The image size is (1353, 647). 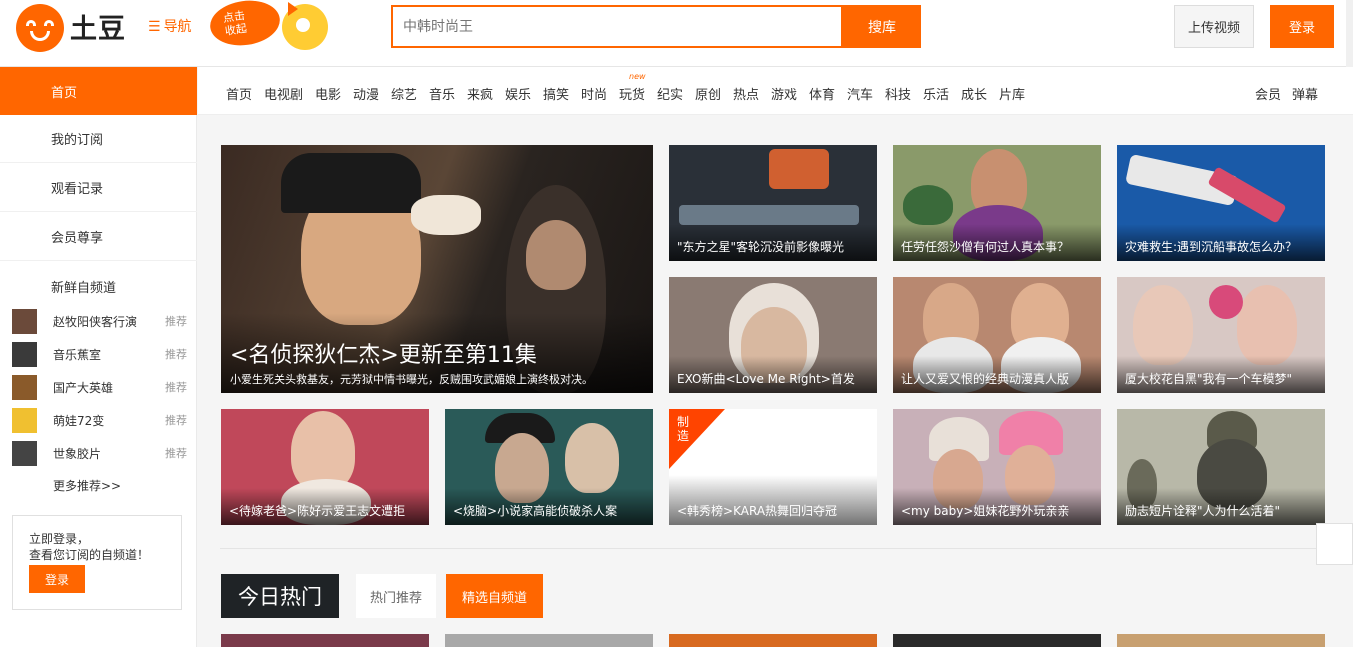 What do you see at coordinates (997, 467) in the screenshot?
I see `video-tile: <my baby>姐妹花野外玩亲亲` at bounding box center [997, 467].